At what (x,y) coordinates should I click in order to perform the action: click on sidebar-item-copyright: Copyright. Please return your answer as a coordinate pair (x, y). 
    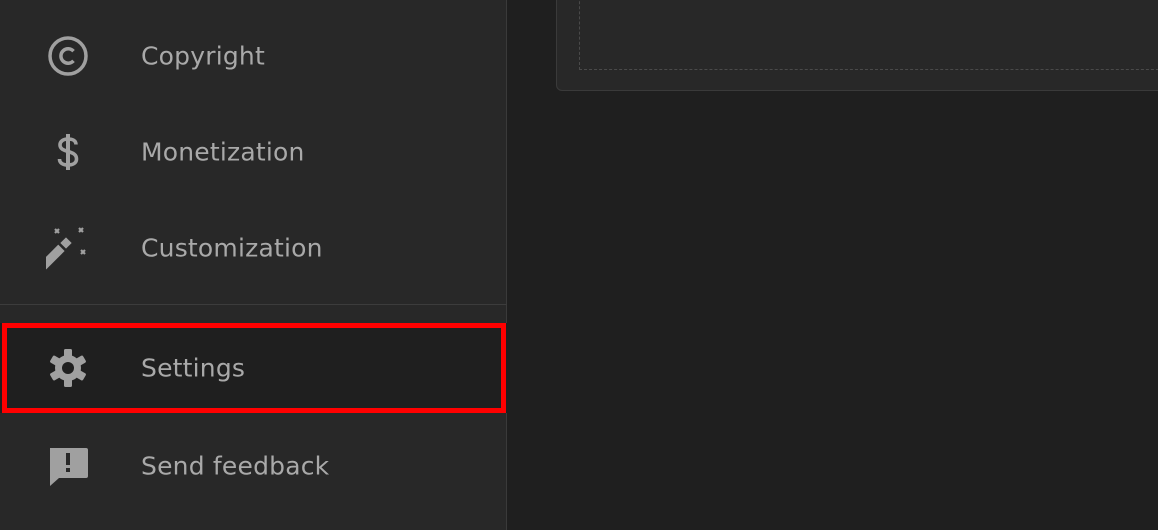
    Looking at the image, I should click on (253, 56).